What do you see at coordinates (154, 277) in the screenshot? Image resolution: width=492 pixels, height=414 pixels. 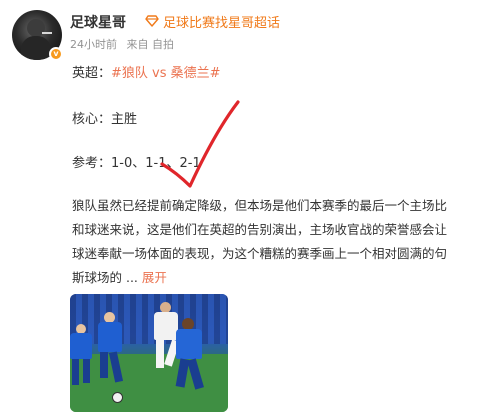 I see `expand-link: 展开` at bounding box center [154, 277].